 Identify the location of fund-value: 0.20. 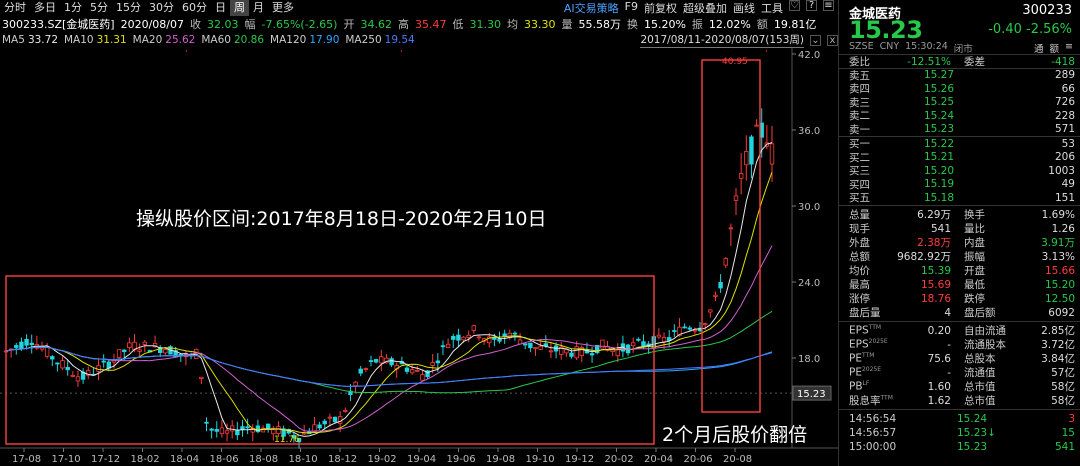
(939, 330).